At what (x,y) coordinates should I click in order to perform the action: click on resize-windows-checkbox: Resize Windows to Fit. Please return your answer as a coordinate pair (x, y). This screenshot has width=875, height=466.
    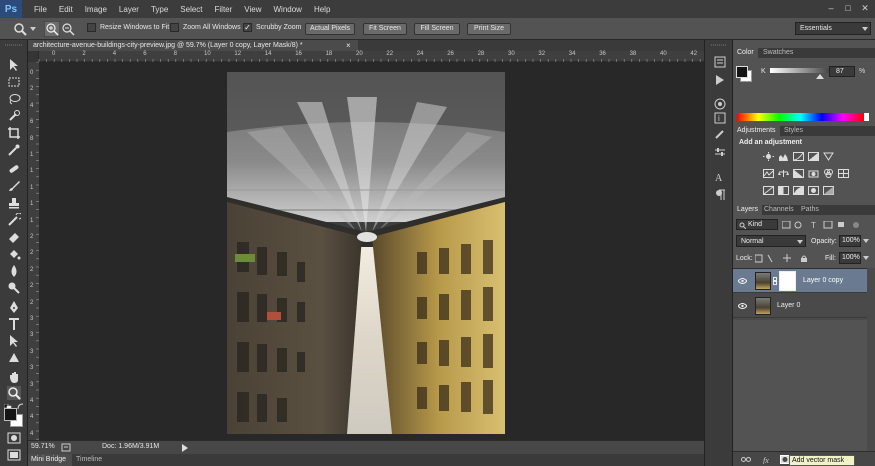
    Looking at the image, I should click on (128, 27).